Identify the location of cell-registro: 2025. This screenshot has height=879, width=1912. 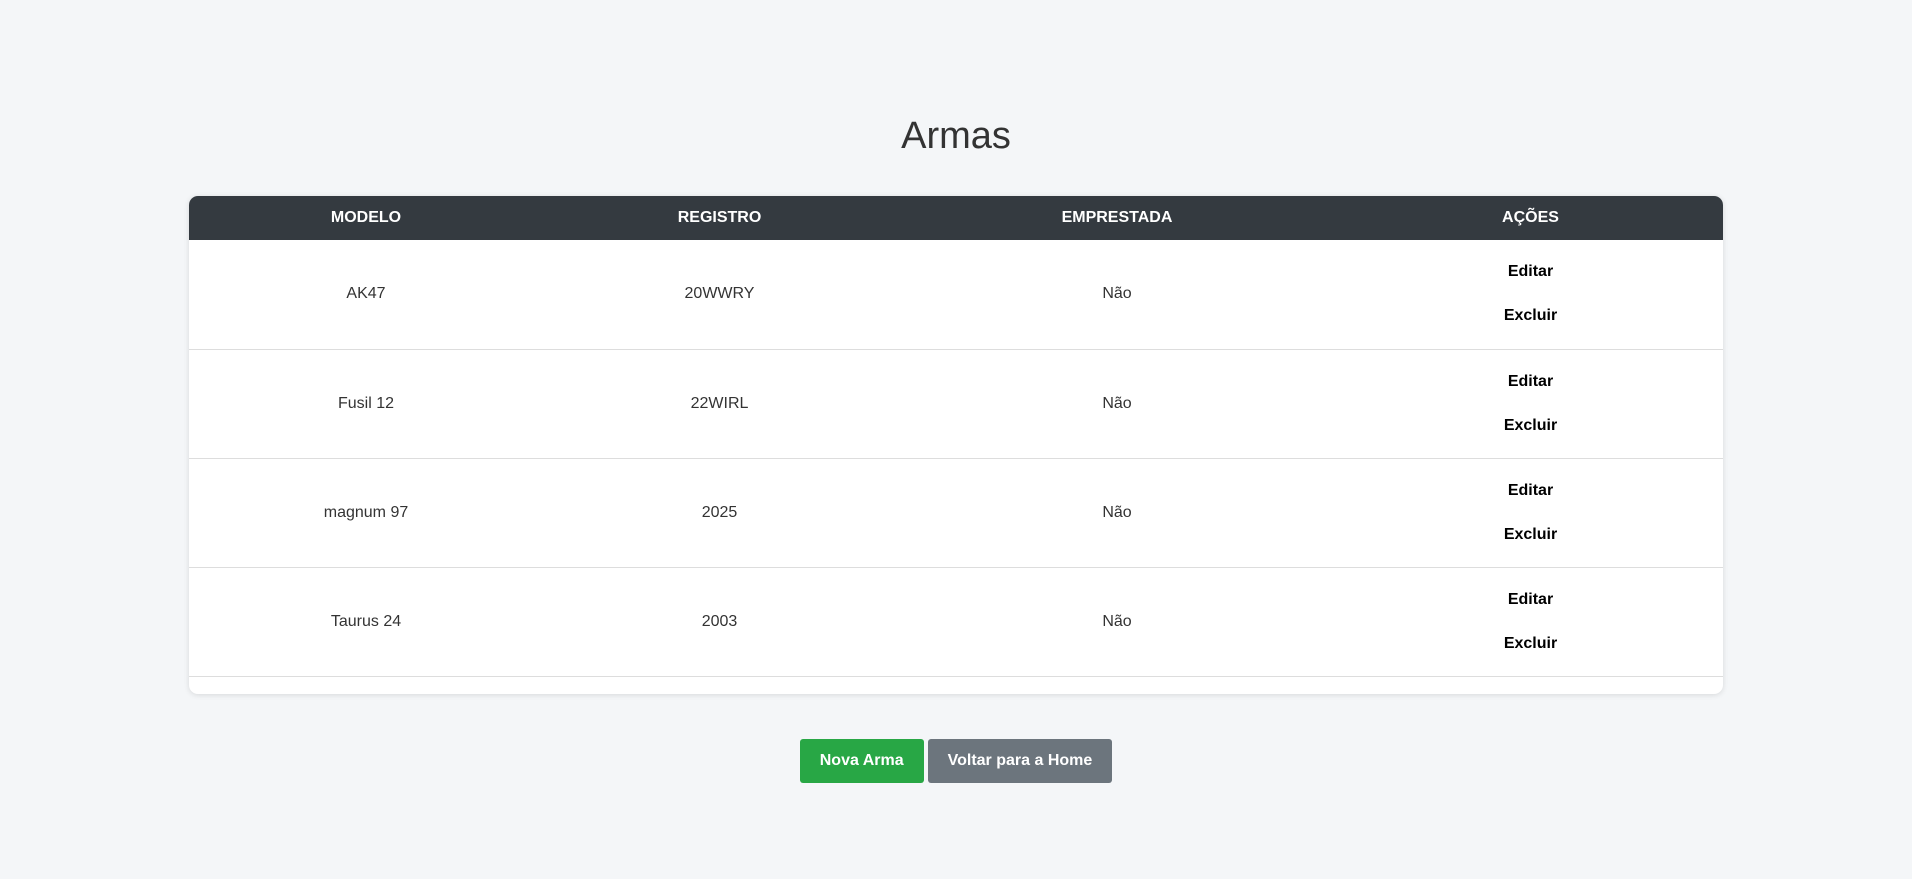
(719, 512).